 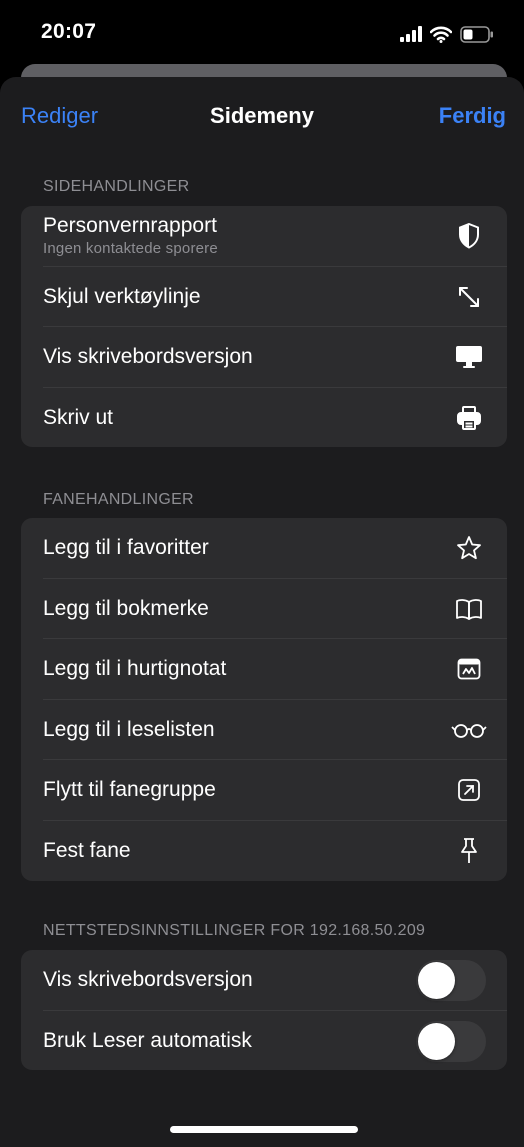 What do you see at coordinates (476, 34) in the screenshot?
I see `battery-icon` at bounding box center [476, 34].